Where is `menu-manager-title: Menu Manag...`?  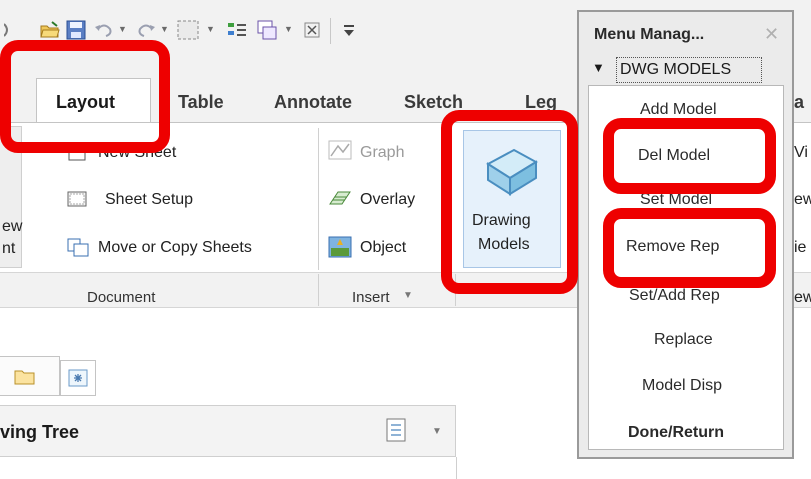 menu-manager-title: Menu Manag... is located at coordinates (649, 34).